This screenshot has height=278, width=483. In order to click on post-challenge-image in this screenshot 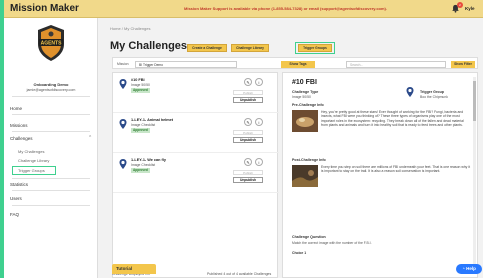, I will do `click(305, 176)`.